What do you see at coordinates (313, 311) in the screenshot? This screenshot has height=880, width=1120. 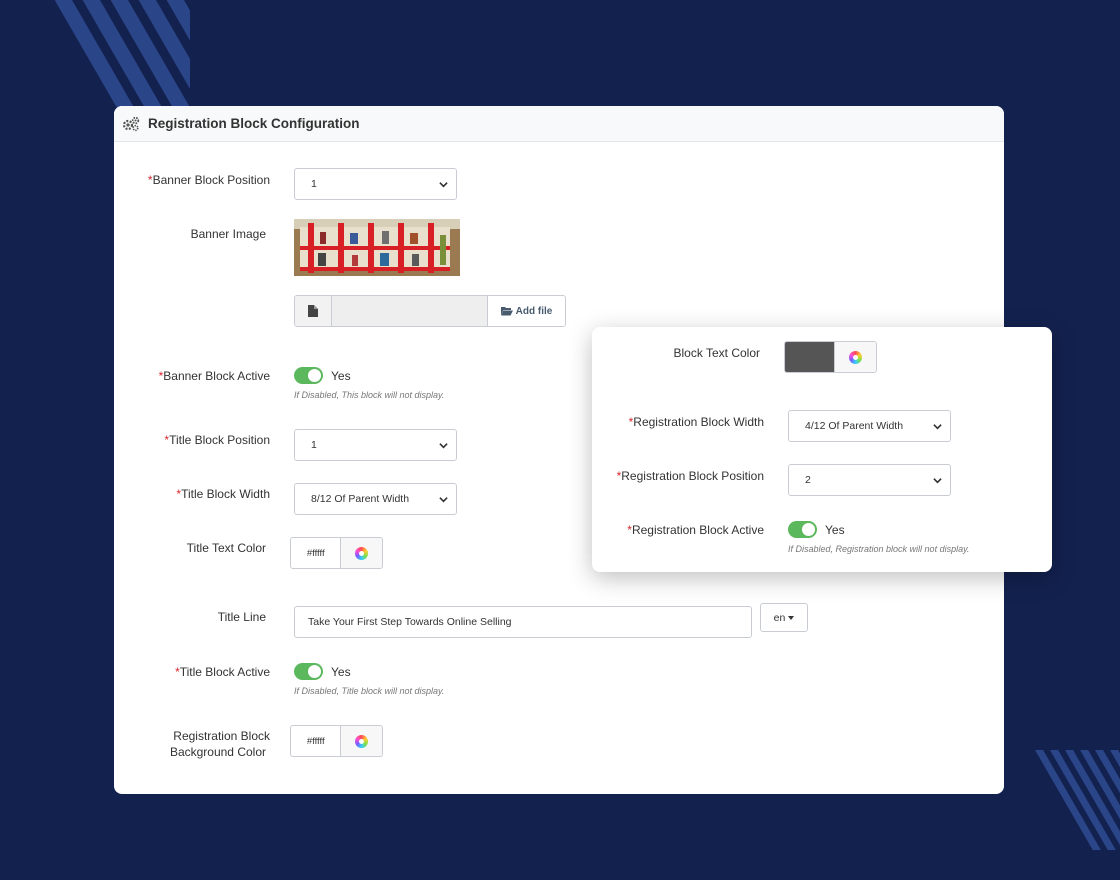 I see `file-icon` at bounding box center [313, 311].